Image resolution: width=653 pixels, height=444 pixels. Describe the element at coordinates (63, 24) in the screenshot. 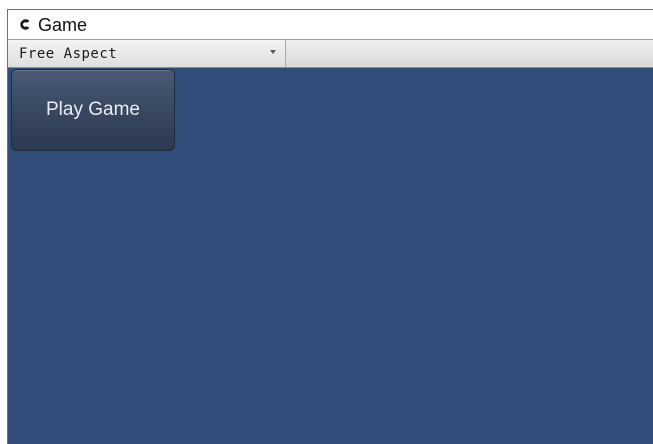

I see `tab-game-label: Game` at that location.